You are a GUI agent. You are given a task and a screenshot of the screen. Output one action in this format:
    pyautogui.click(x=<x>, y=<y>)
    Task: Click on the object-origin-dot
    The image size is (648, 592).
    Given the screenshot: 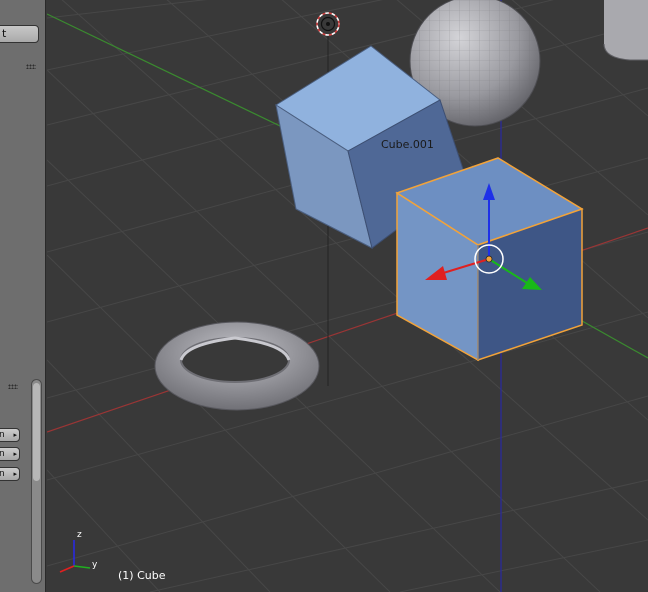 What is the action you would take?
    pyautogui.click(x=489, y=259)
    